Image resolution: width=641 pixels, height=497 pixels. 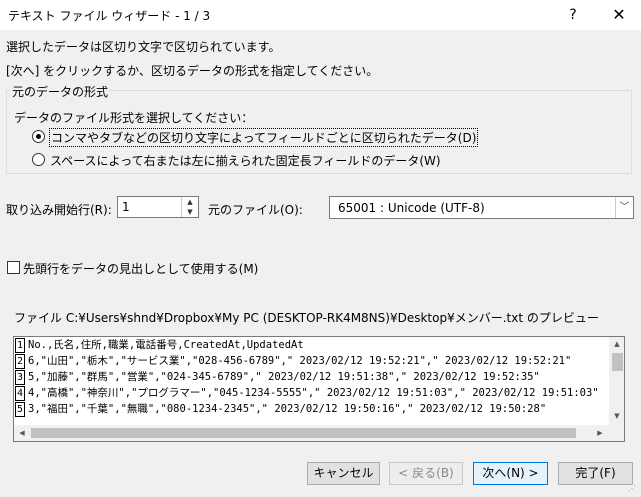 What do you see at coordinates (20, 393) in the screenshot?
I see `row-number: 4` at bounding box center [20, 393].